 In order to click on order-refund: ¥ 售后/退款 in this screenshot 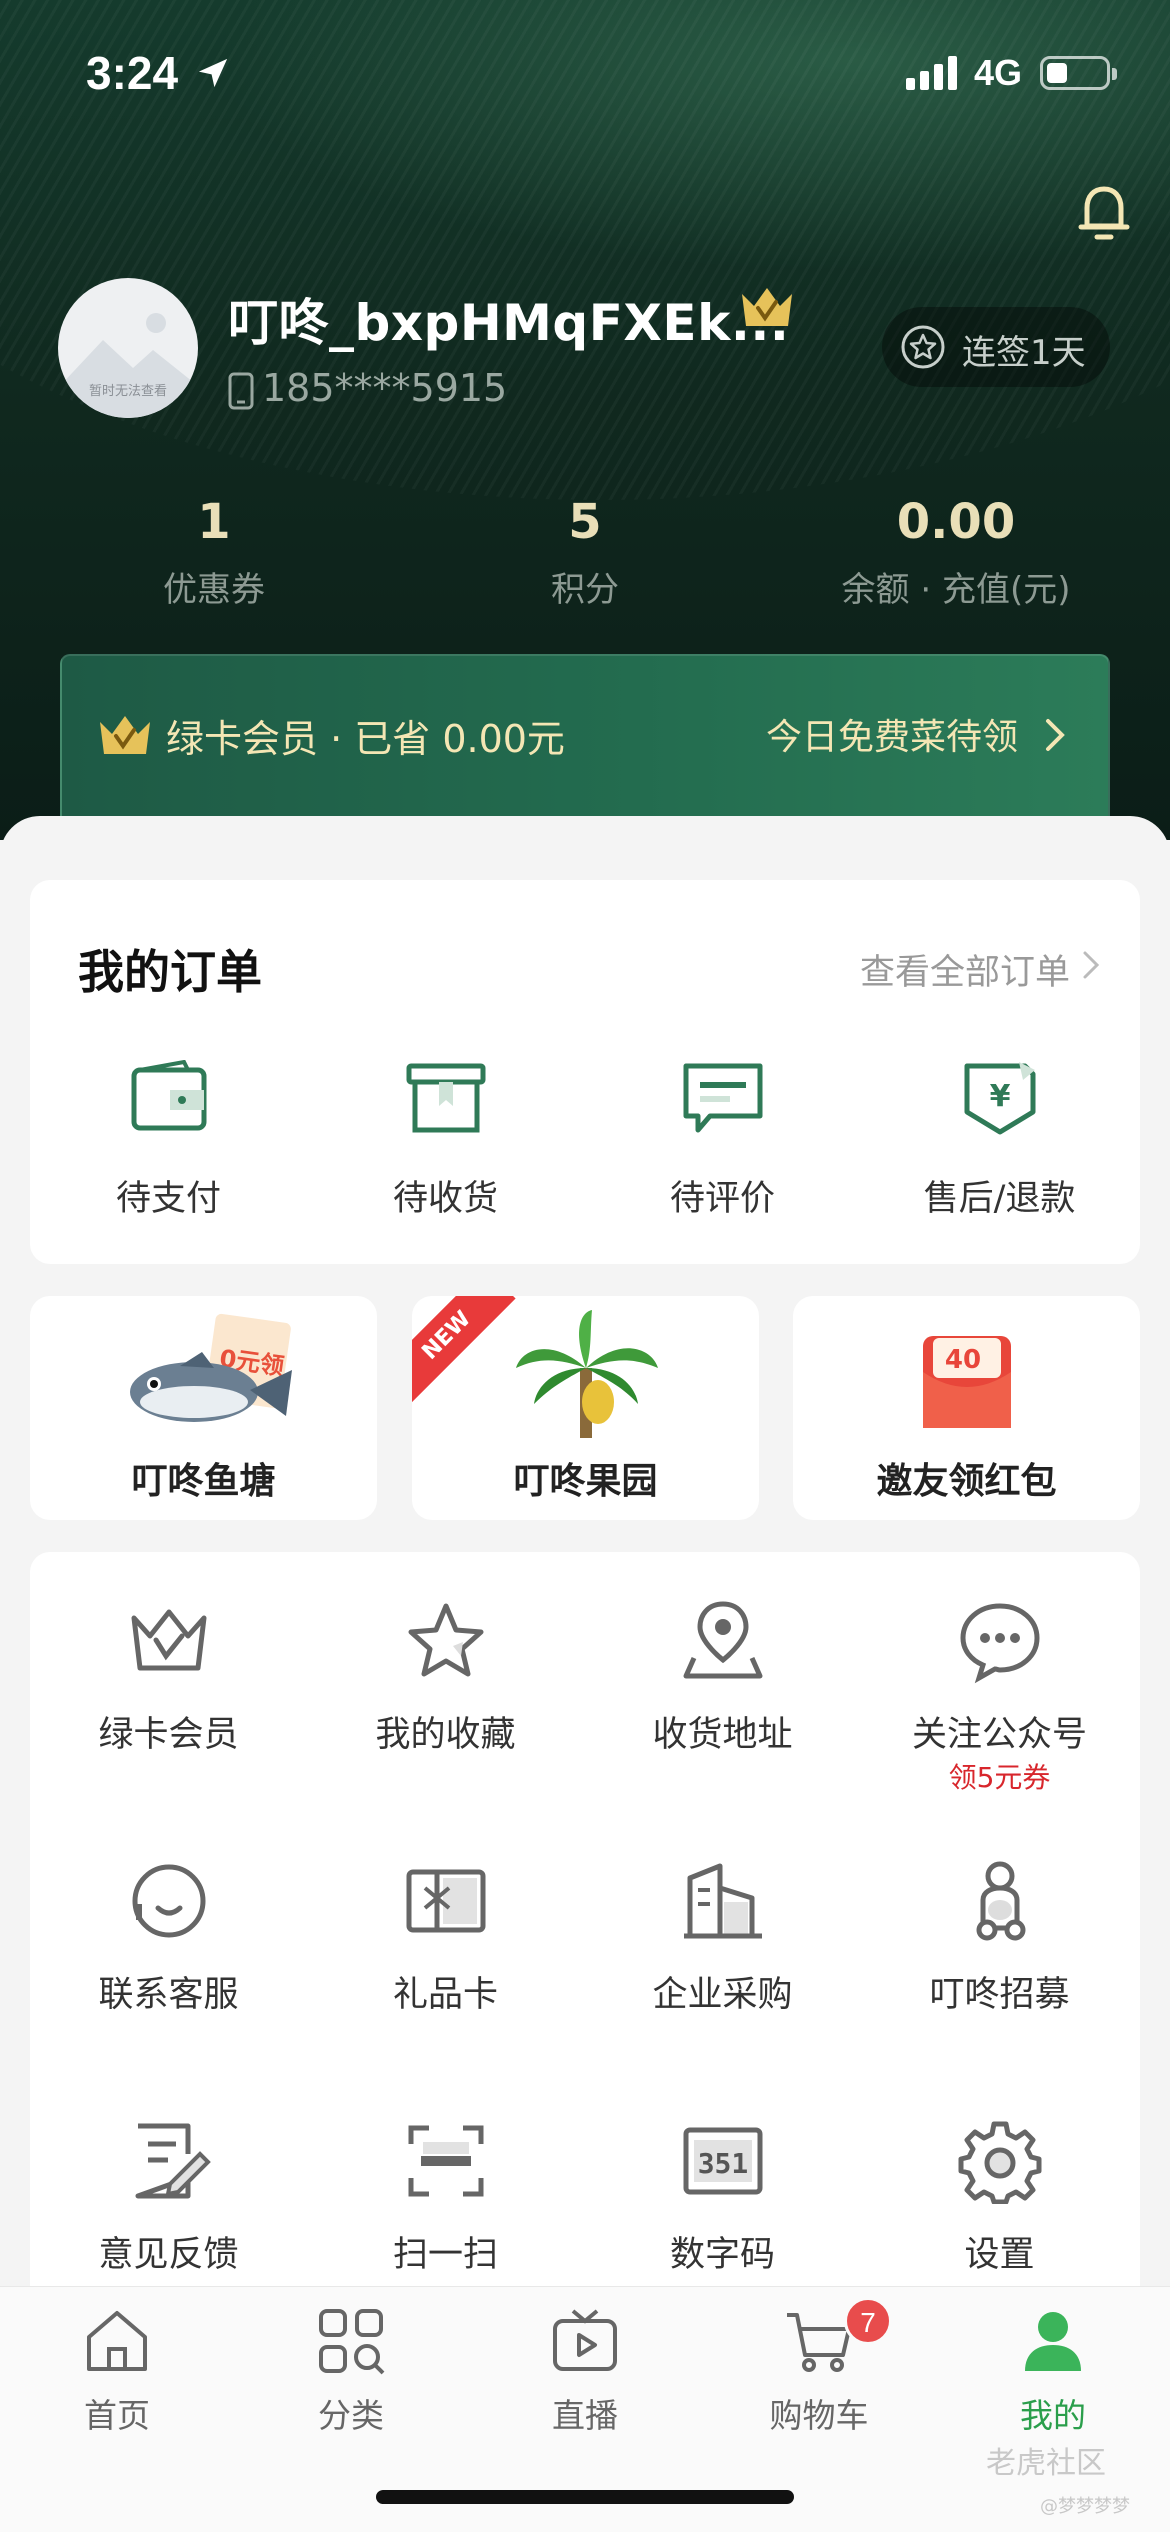, I will do `click(999, 1150)`.